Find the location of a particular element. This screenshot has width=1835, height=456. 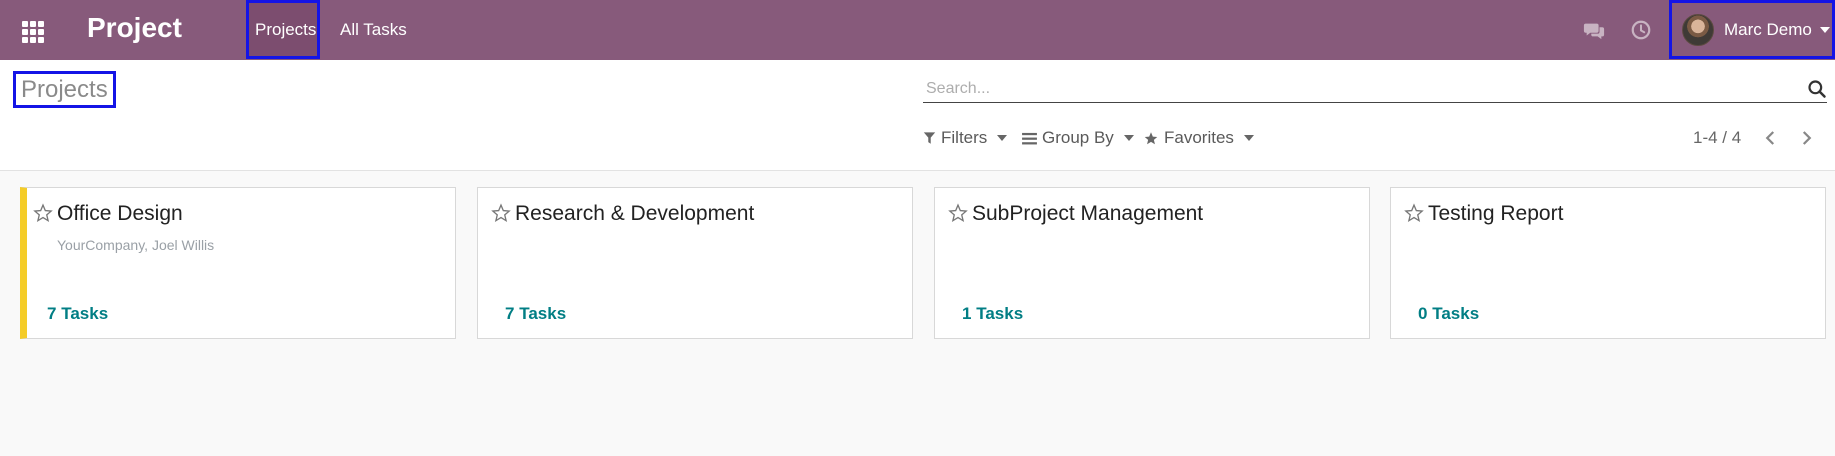

apps-menu-icon is located at coordinates (32, 30).